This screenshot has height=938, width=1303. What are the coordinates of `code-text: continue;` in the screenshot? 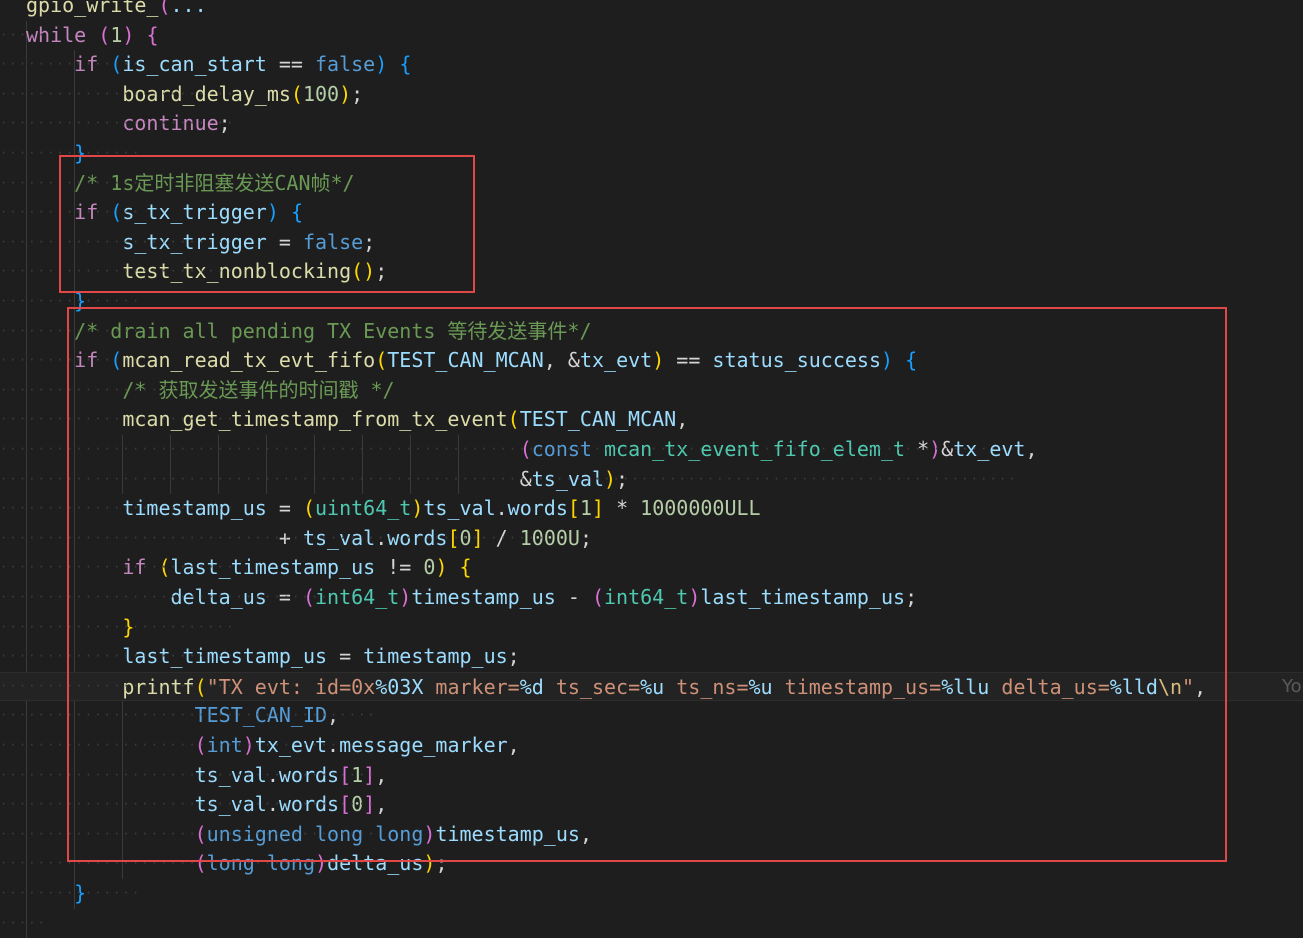 It's located at (128, 124).